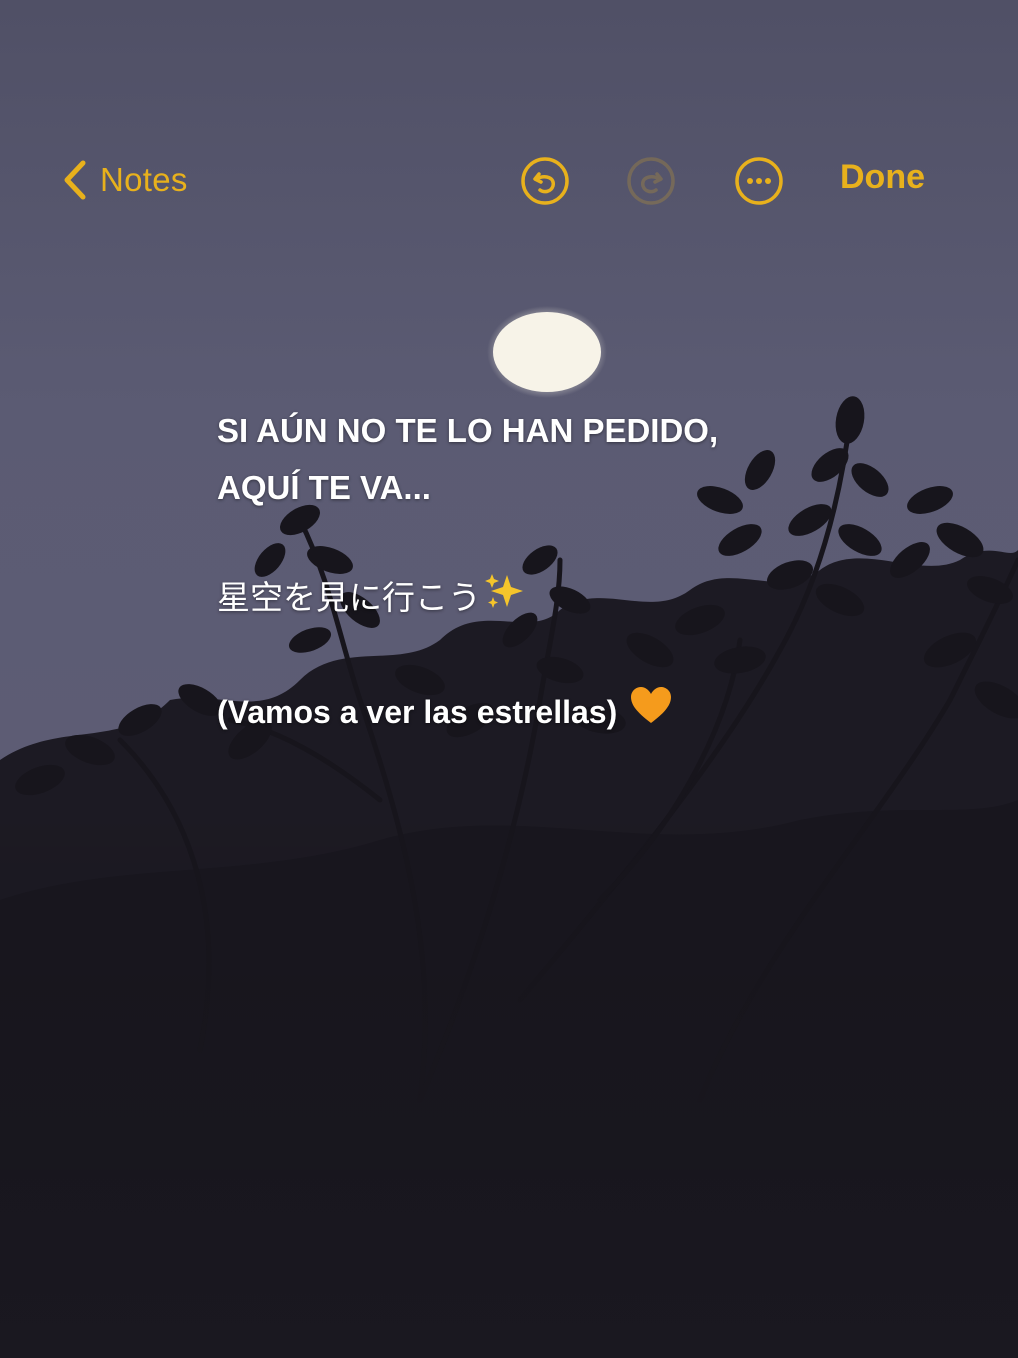 The width and height of the screenshot is (1018, 1358). Describe the element at coordinates (882, 177) in the screenshot. I see `done-button: Done` at that location.